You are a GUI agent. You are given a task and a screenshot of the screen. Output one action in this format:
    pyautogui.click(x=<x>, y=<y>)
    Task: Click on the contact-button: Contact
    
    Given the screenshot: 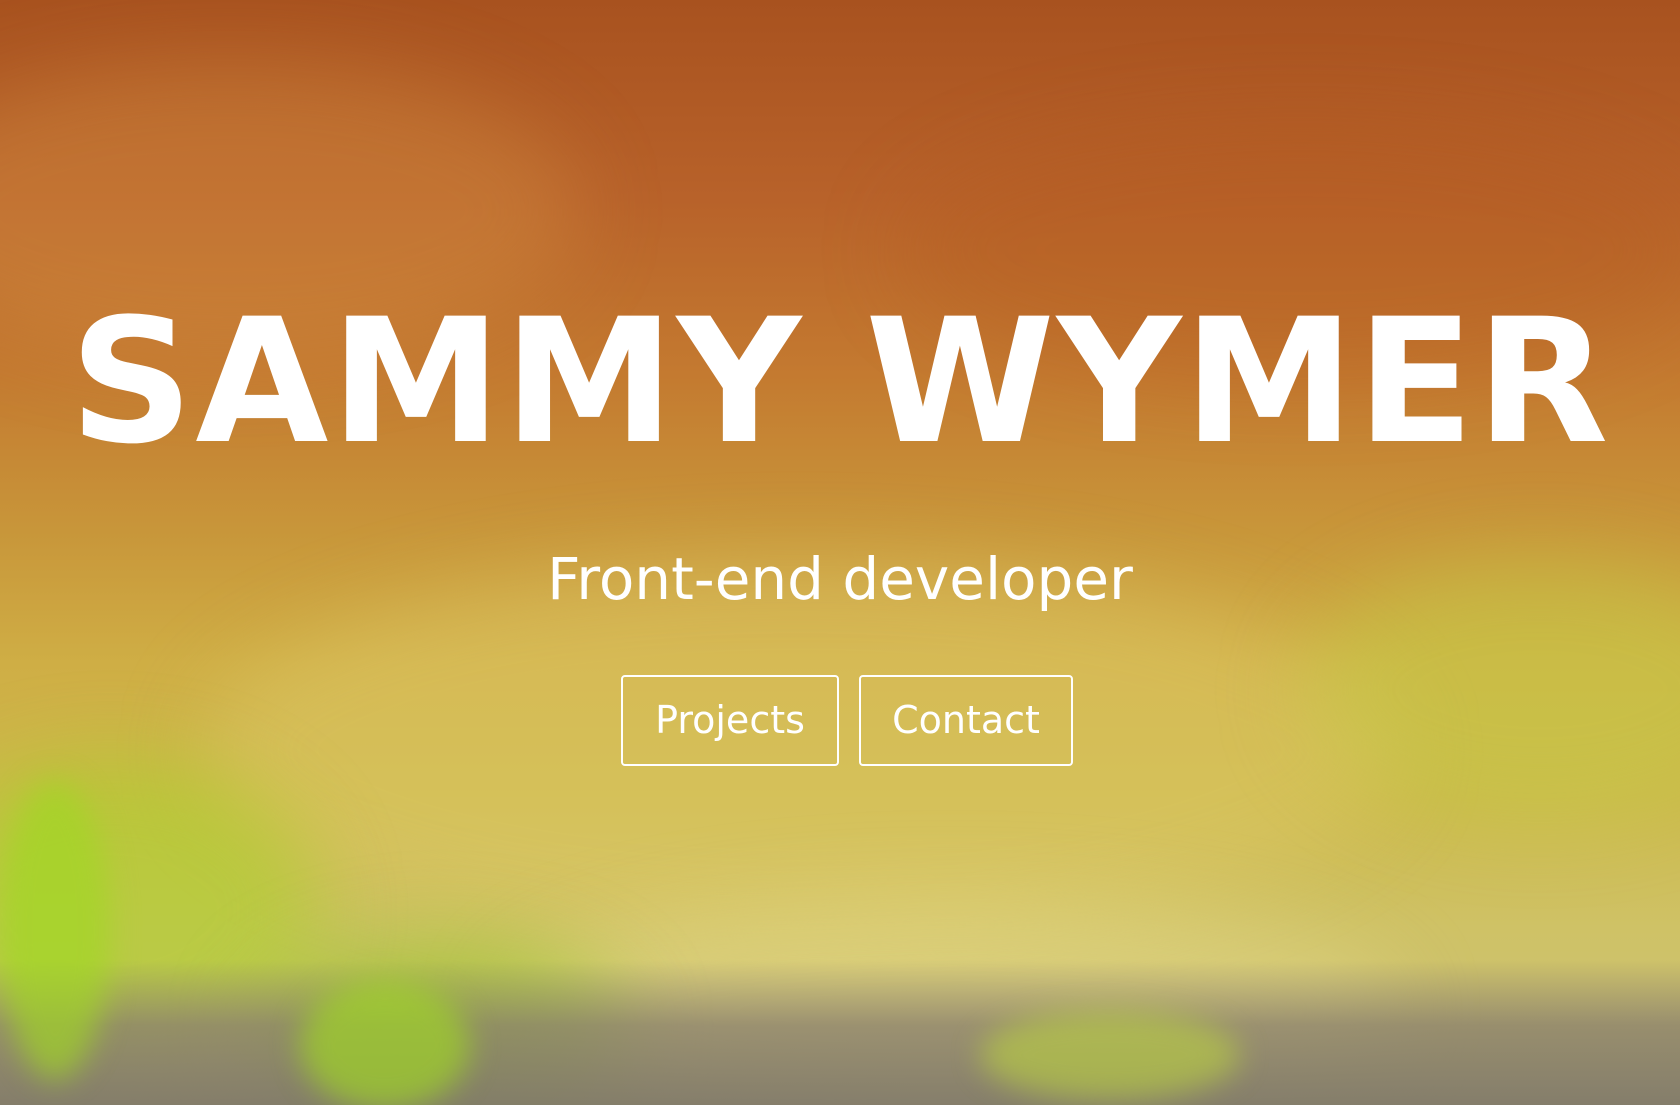 What is the action you would take?
    pyautogui.click(x=966, y=720)
    